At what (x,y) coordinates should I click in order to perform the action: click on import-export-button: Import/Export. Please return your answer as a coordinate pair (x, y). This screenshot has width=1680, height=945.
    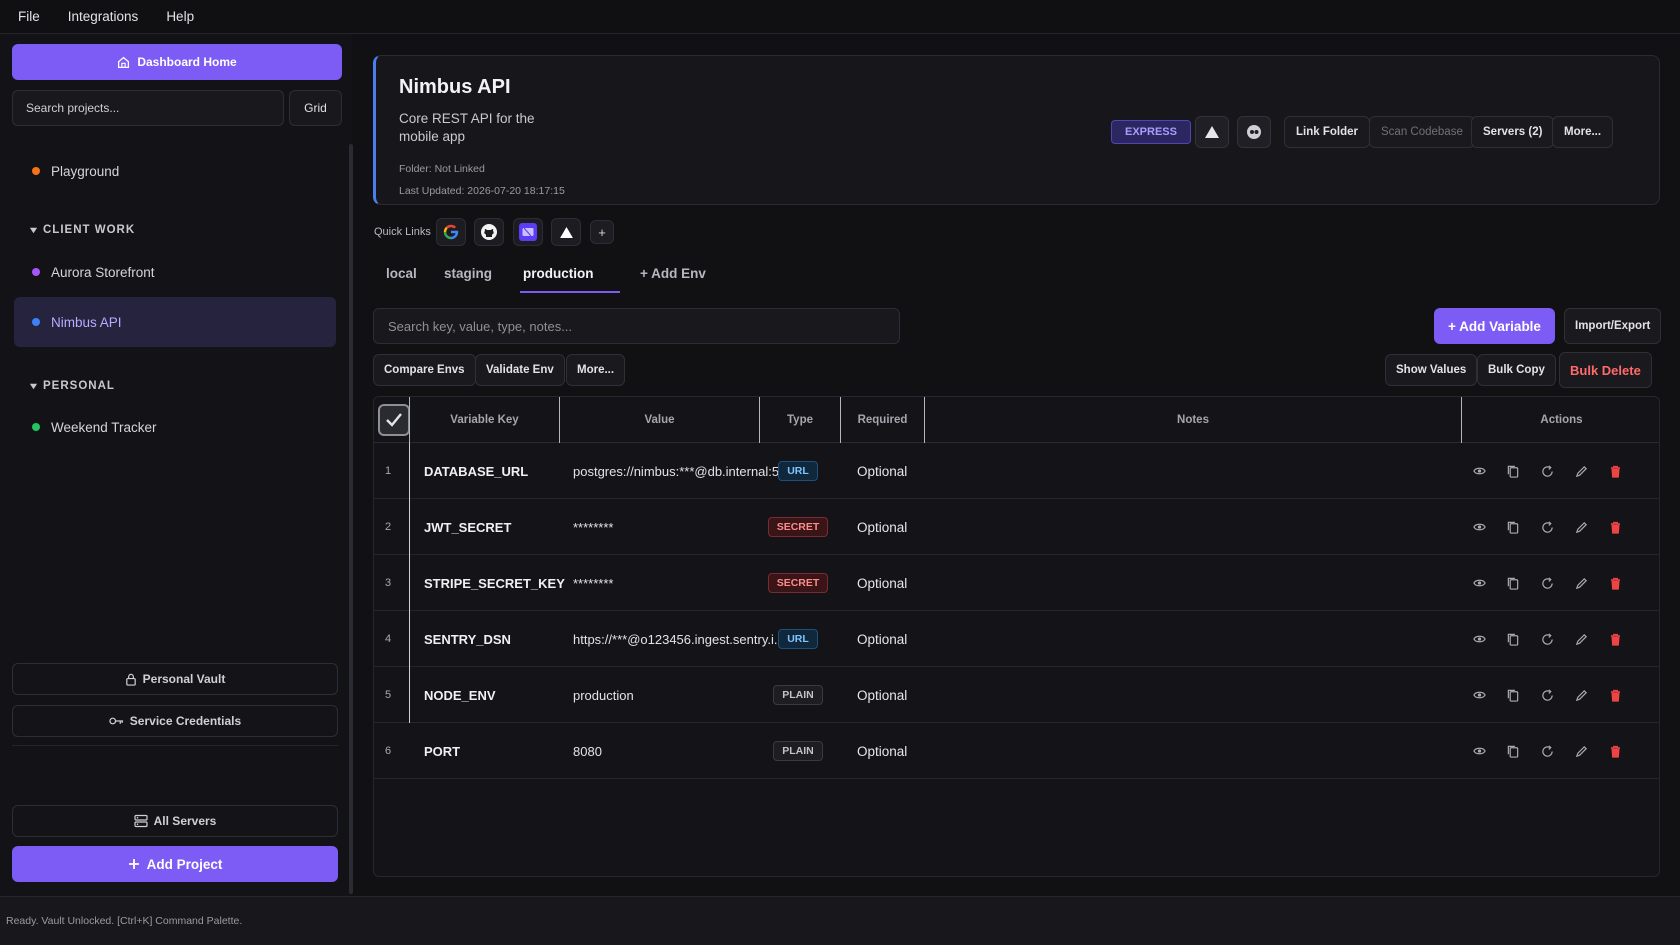
    Looking at the image, I should click on (1613, 326).